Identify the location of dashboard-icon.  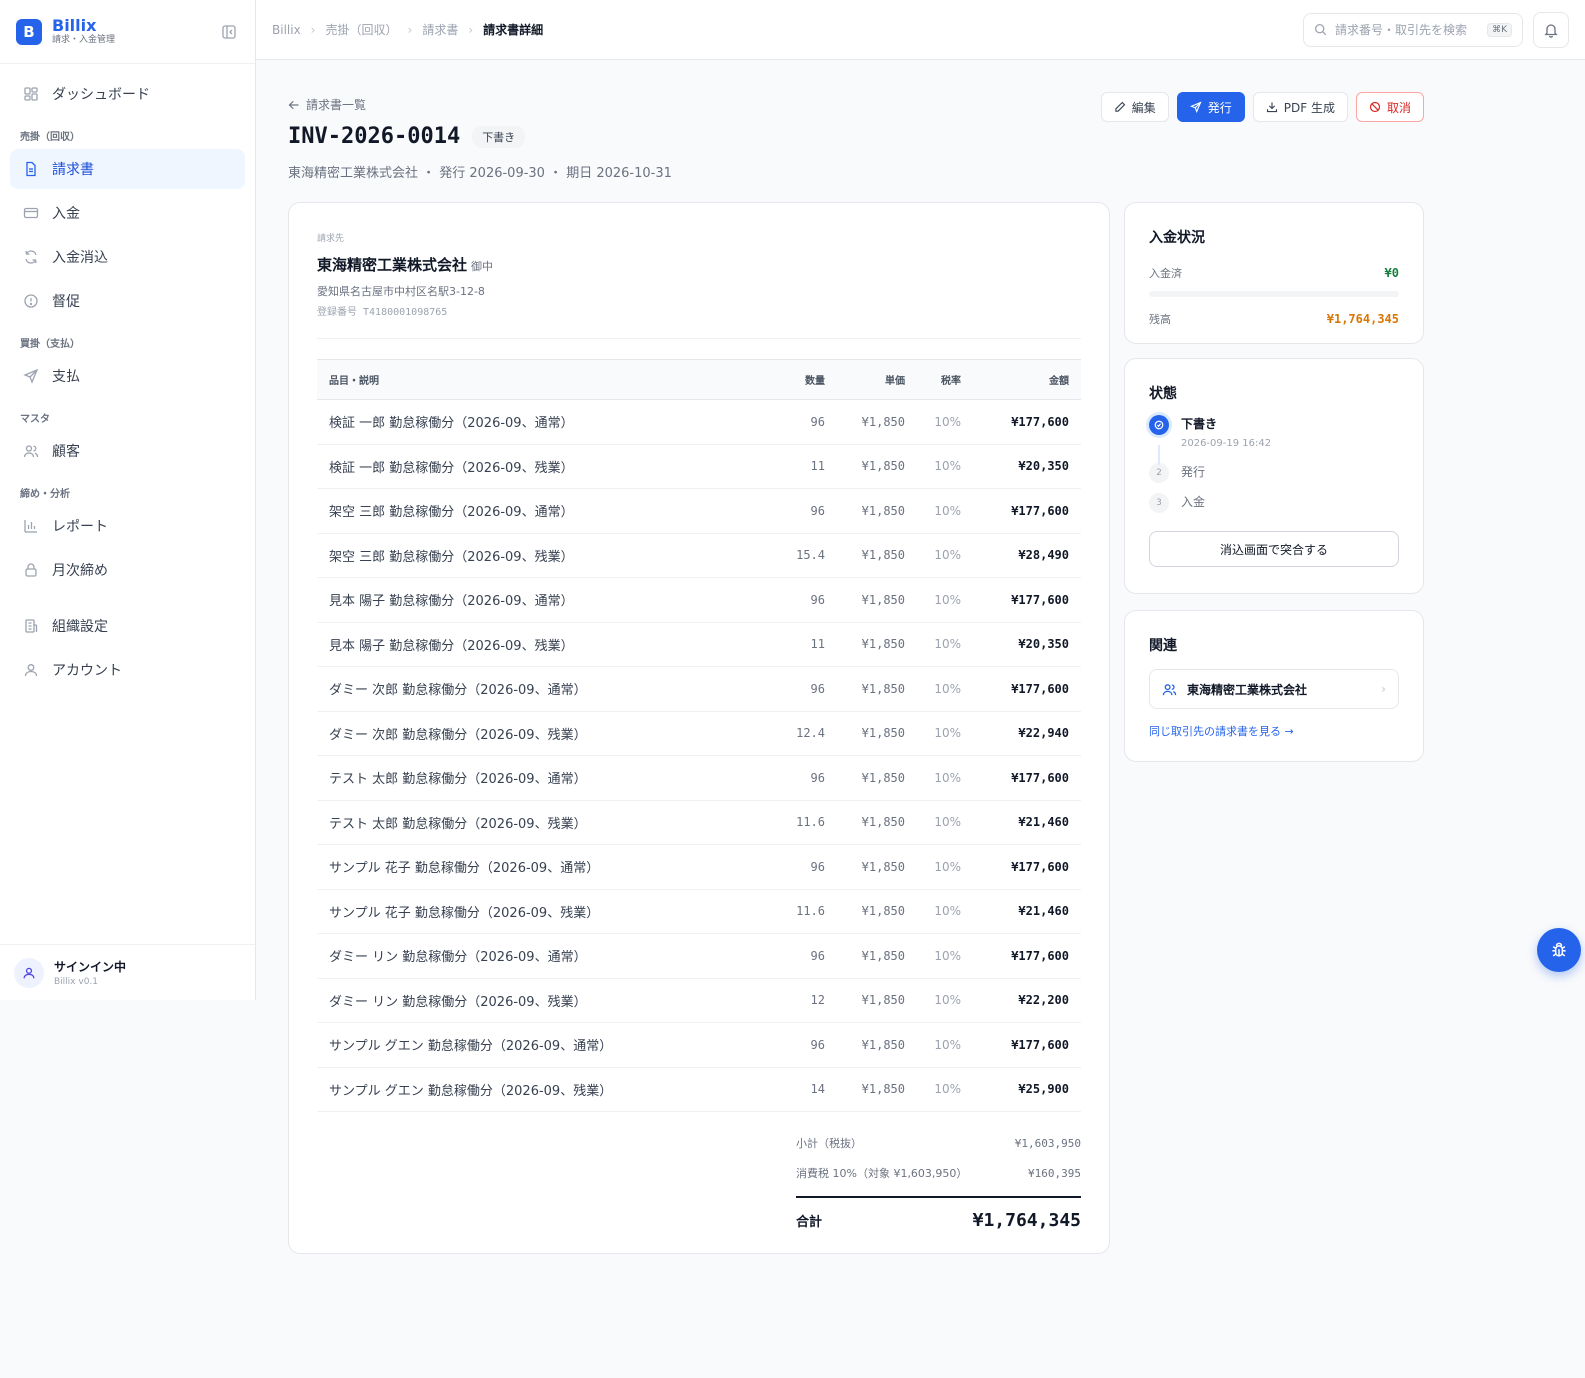
(31, 94).